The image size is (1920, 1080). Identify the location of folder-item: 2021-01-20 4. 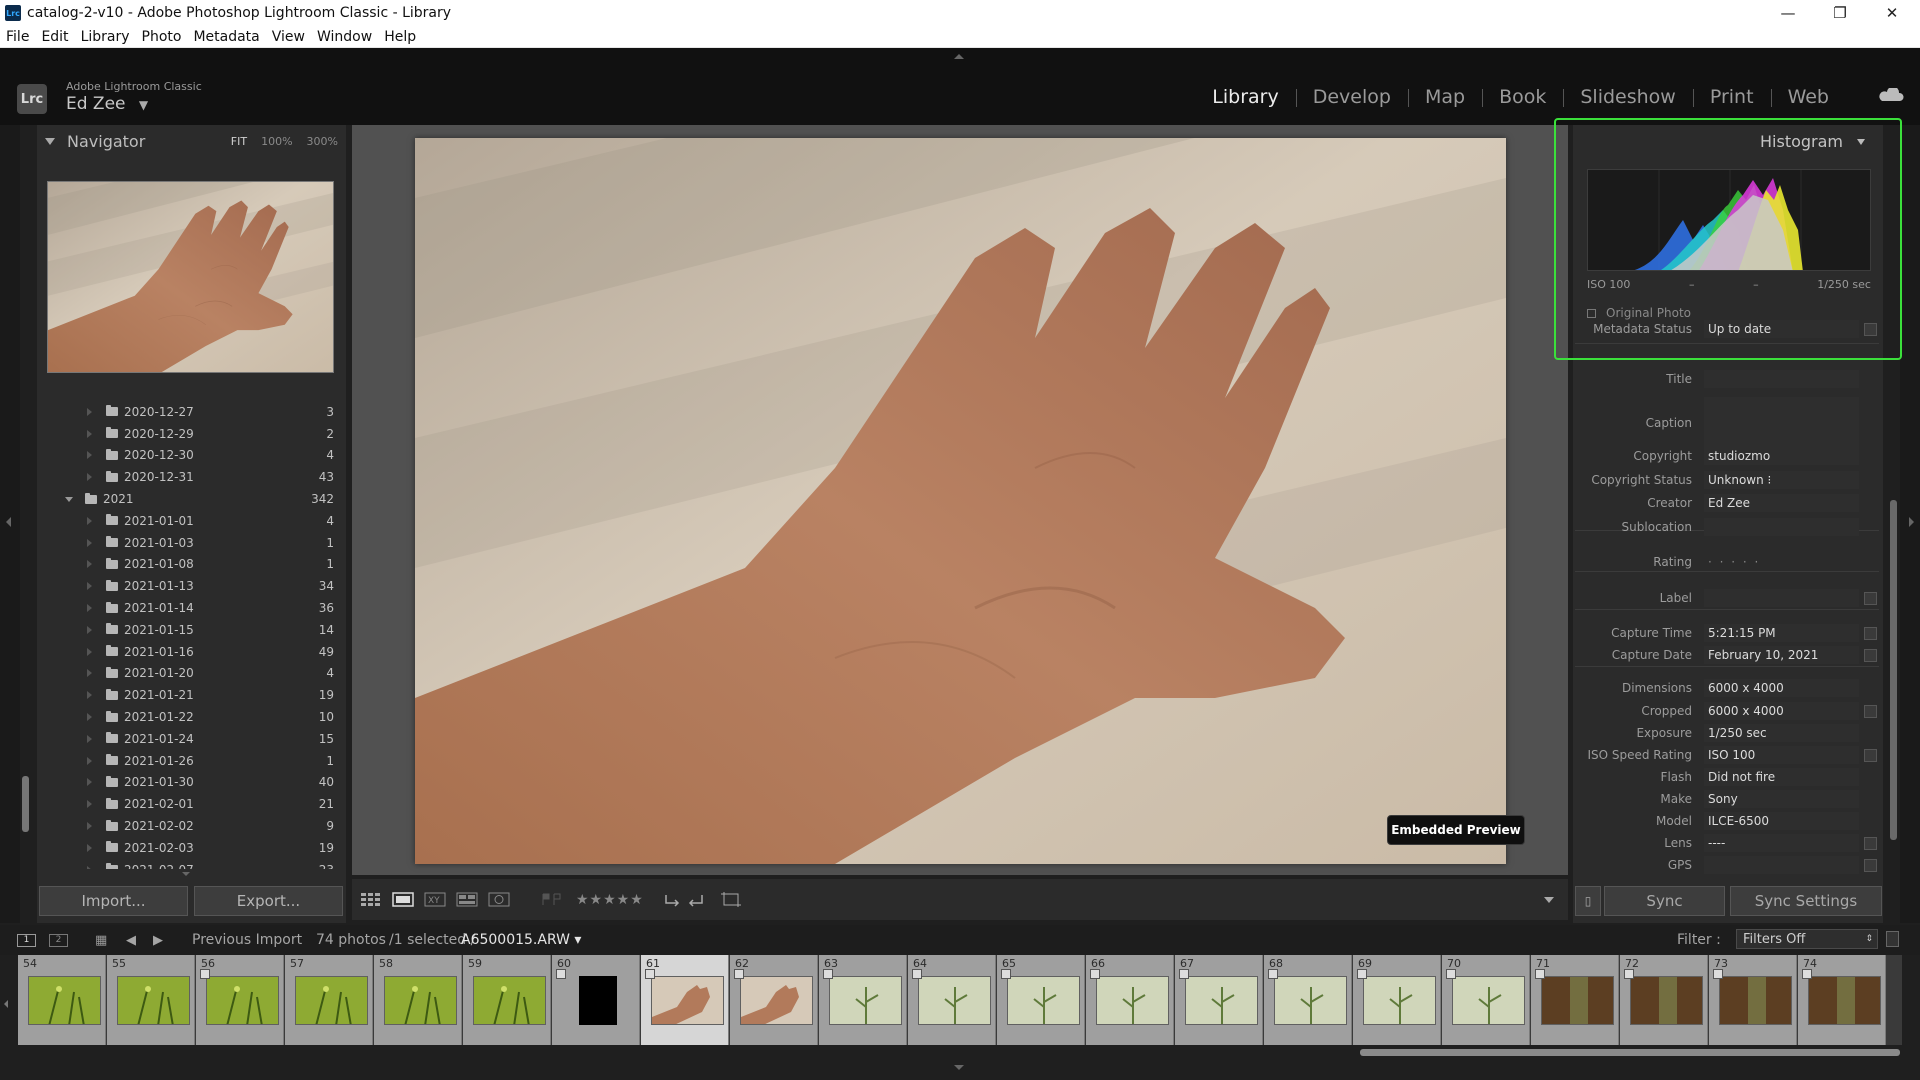
(191, 674).